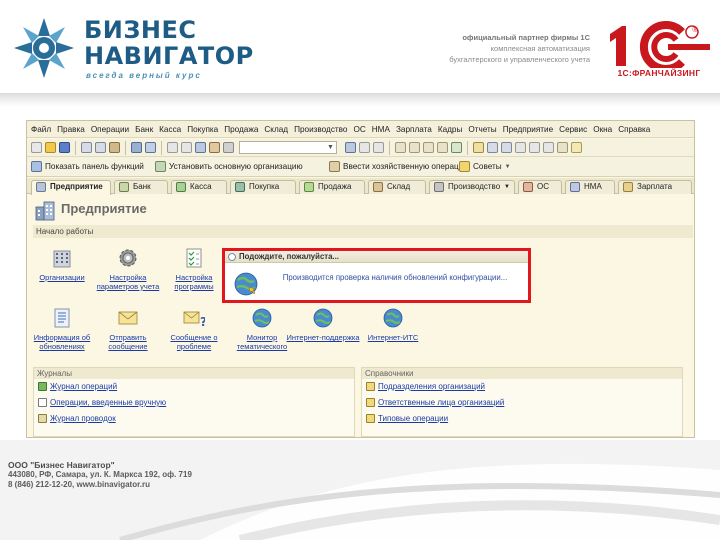 This screenshot has width=720, height=540. What do you see at coordinates (655, 187) in the screenshot?
I see `tab-salary: Зарплата` at bounding box center [655, 187].